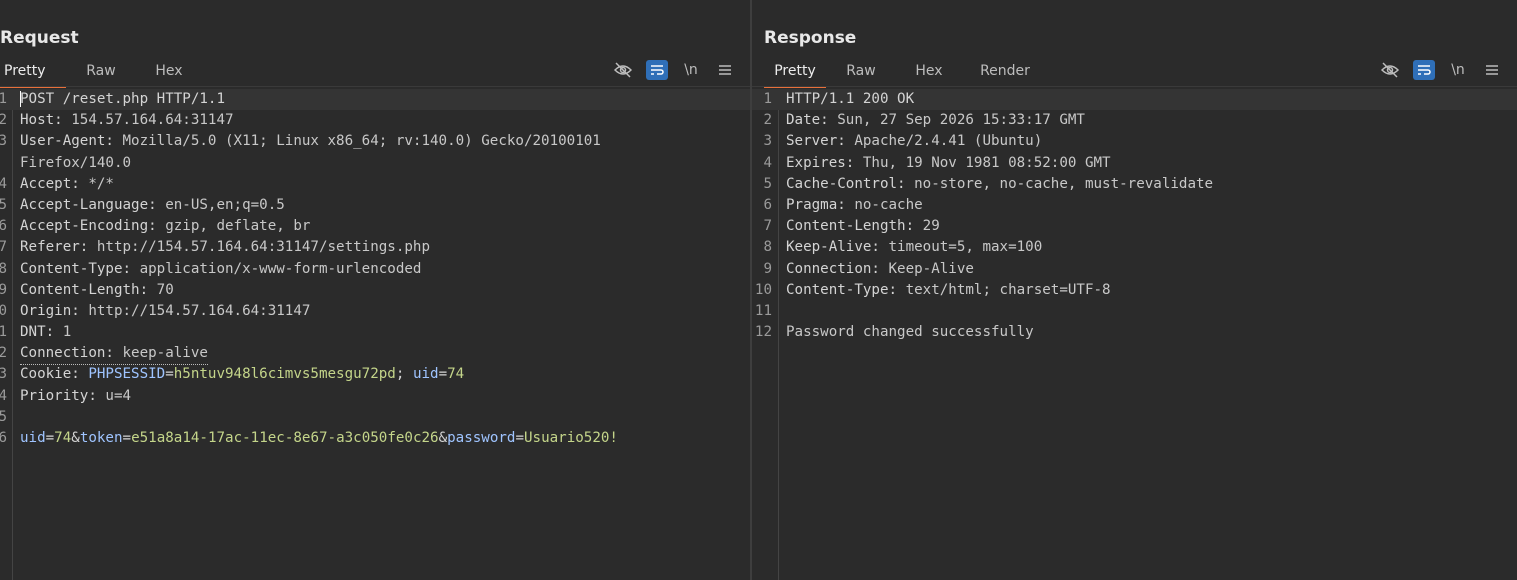 This screenshot has width=1517, height=580. I want to click on line-number: 5, so click(3, 416).